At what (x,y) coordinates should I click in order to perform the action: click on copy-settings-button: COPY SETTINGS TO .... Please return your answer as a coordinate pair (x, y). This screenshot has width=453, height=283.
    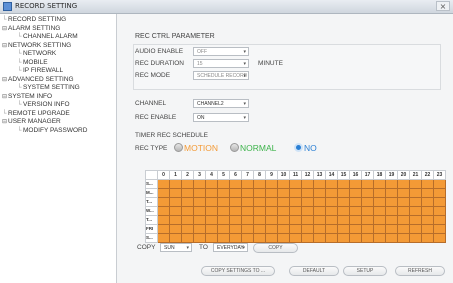
    Looking at the image, I should click on (238, 271).